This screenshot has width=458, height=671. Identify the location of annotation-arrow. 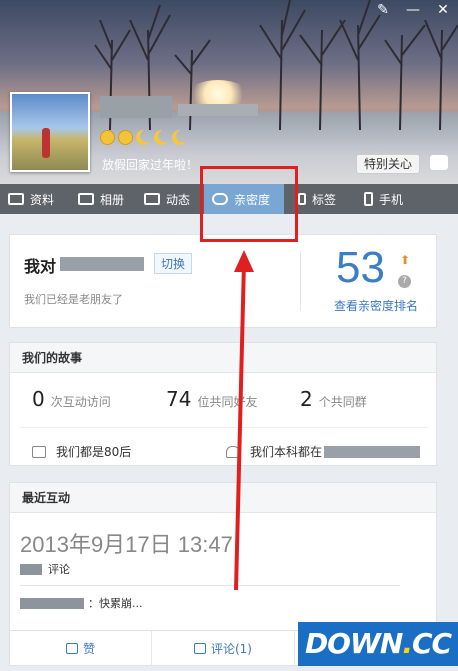
(244, 420).